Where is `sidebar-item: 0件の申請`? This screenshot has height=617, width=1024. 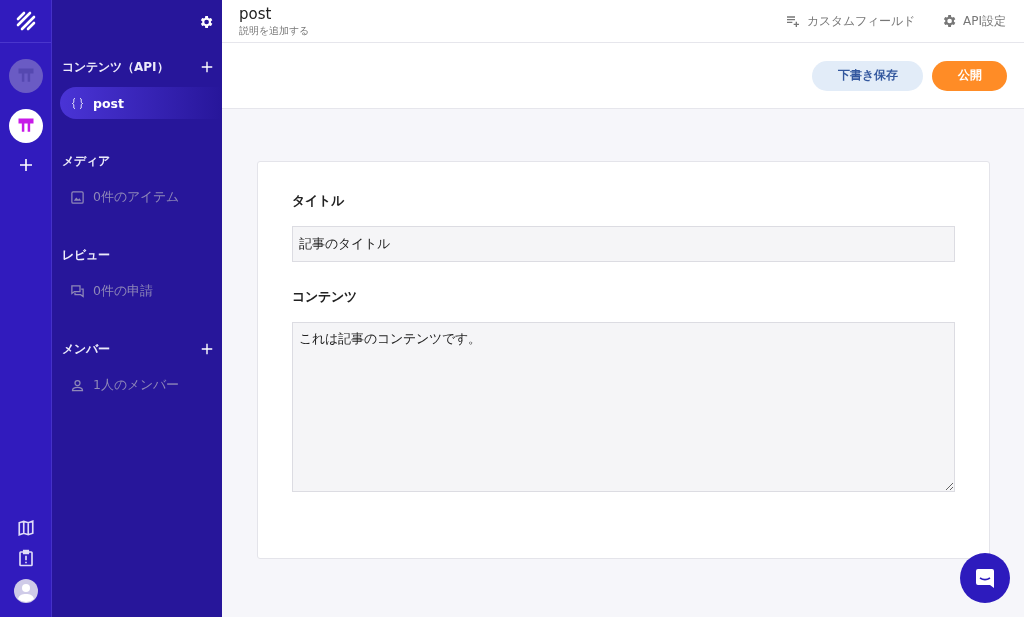 sidebar-item: 0件の申請 is located at coordinates (141, 291).